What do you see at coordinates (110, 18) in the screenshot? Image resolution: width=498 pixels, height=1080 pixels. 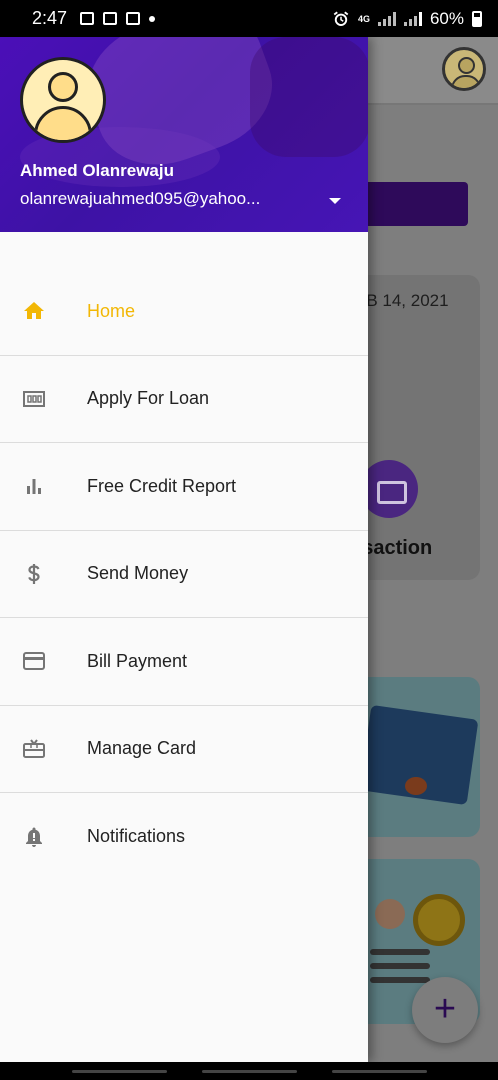 I see `image-notification-icon` at bounding box center [110, 18].